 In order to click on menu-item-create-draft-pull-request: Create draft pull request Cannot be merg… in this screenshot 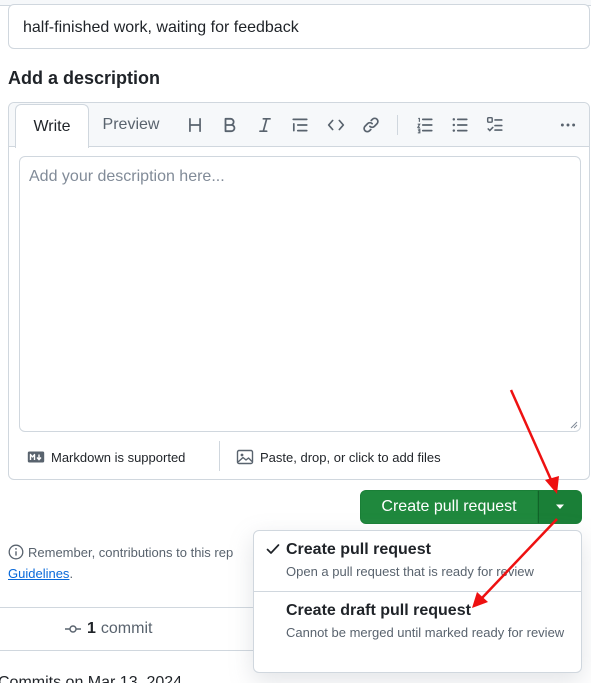, I will do `click(417, 632)`.